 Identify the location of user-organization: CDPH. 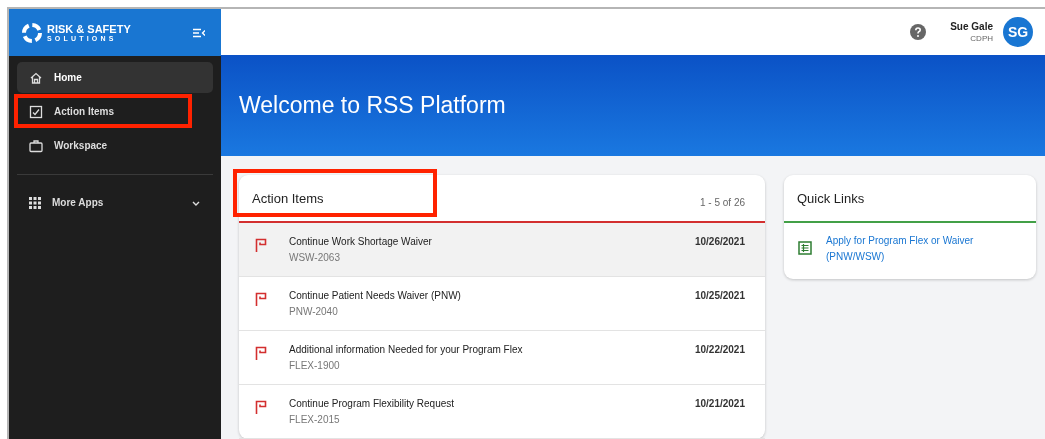
(981, 38).